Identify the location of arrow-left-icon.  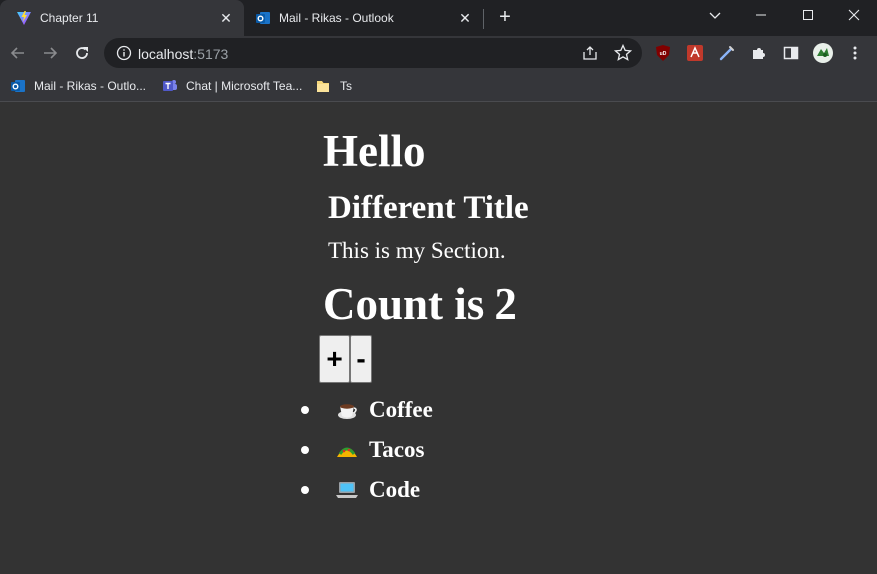
(17, 53).